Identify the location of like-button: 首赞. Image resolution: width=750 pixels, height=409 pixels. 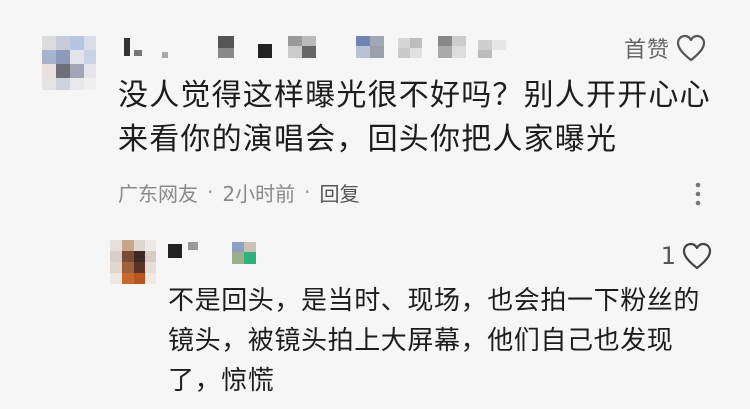
(665, 48).